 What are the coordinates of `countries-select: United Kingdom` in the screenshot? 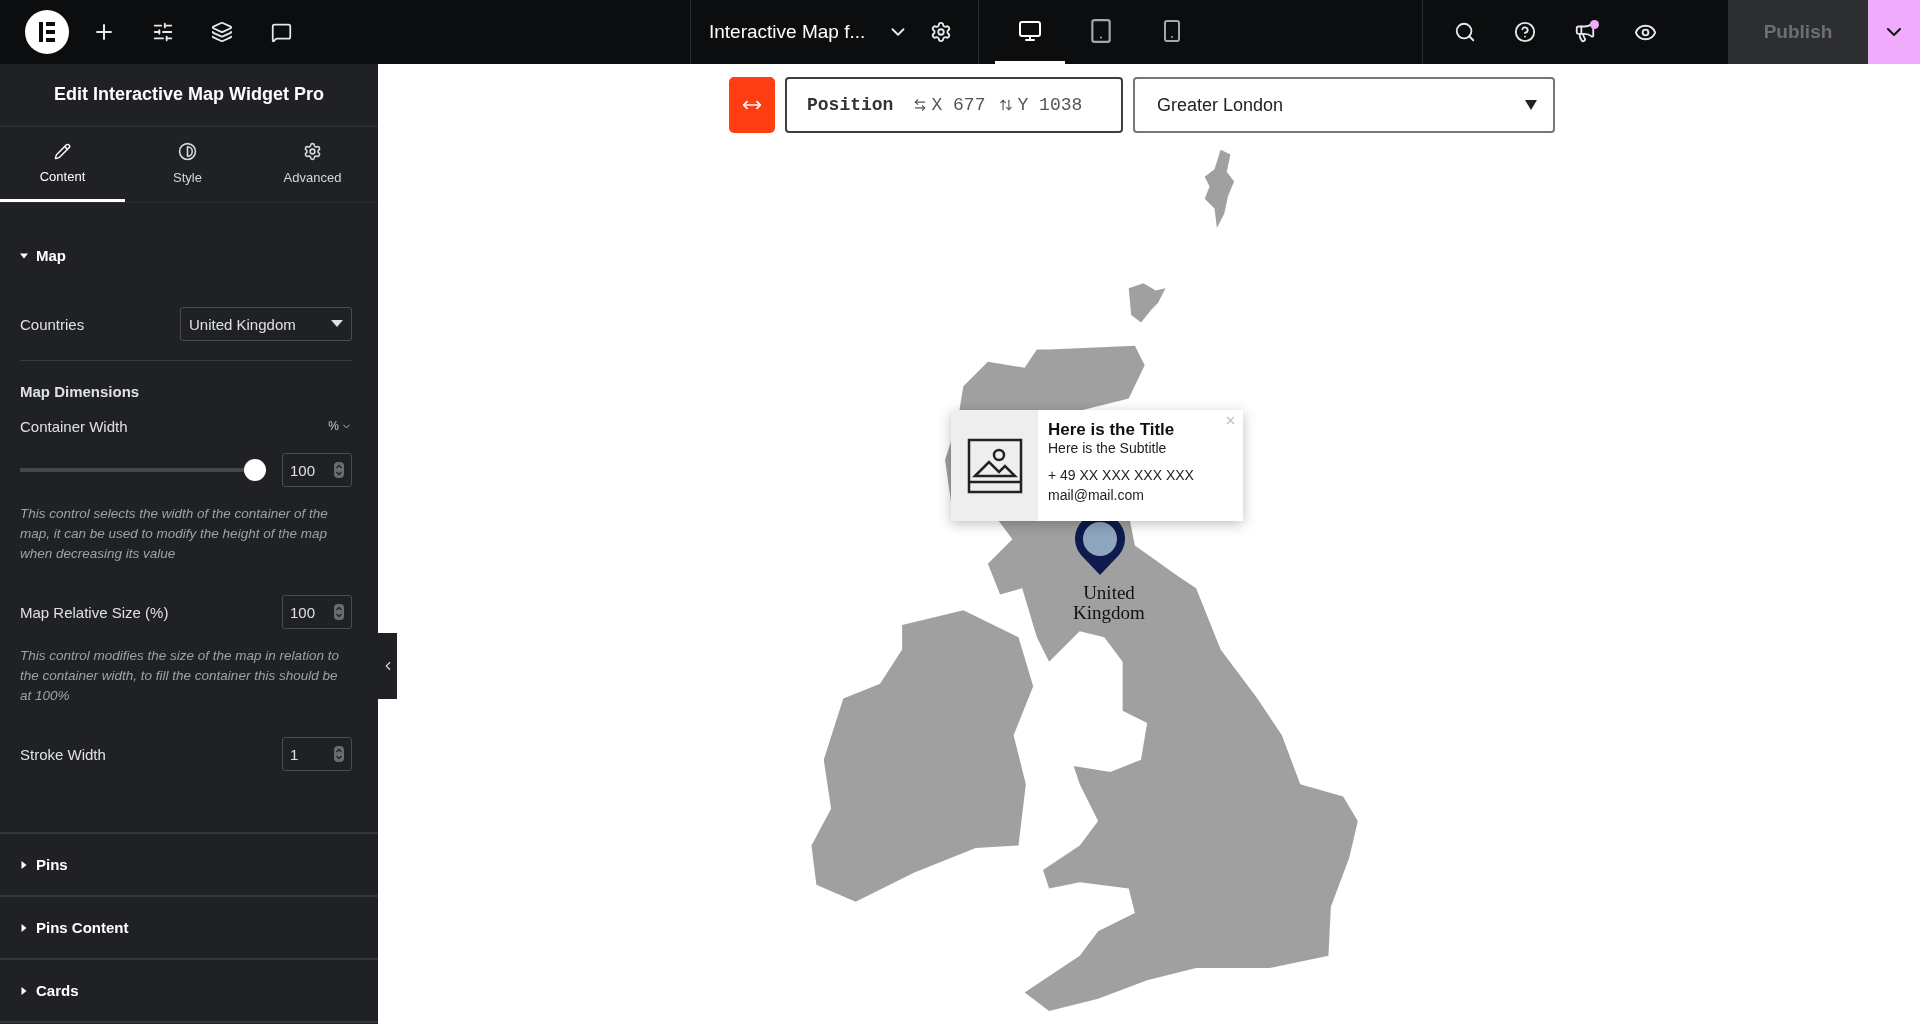 It's located at (266, 324).